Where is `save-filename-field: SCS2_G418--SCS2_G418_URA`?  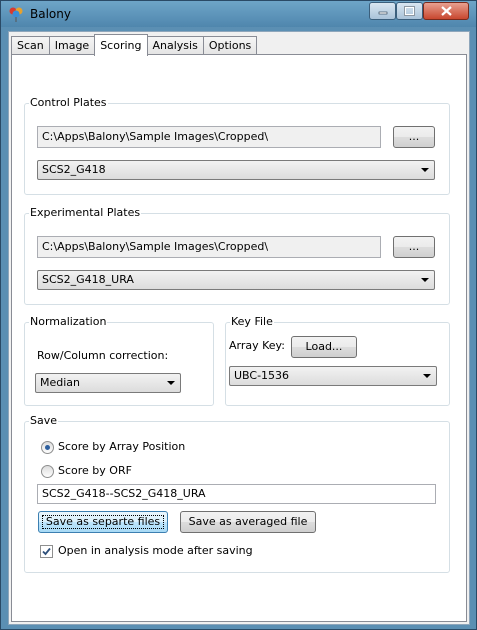
save-filename-field: SCS2_G418--SCS2_G418_URA is located at coordinates (236, 494).